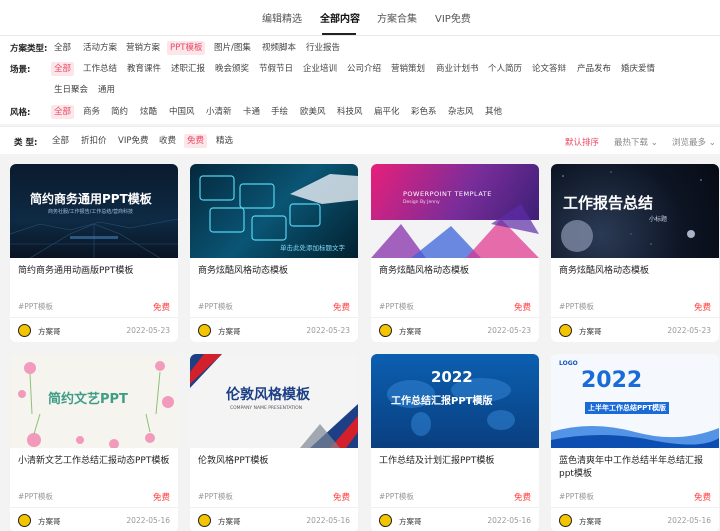 The width and height of the screenshot is (720, 531). What do you see at coordinates (182, 112) in the screenshot?
I see `filter-style-chinese: 中国风` at bounding box center [182, 112].